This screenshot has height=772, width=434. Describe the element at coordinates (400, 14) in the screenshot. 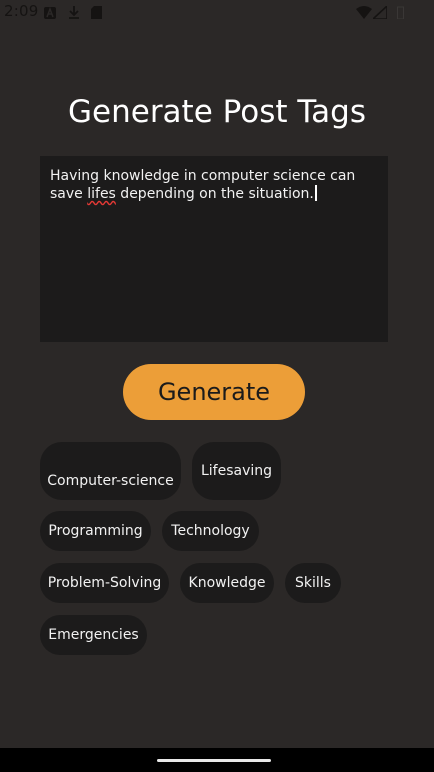

I see `battery-icon` at that location.